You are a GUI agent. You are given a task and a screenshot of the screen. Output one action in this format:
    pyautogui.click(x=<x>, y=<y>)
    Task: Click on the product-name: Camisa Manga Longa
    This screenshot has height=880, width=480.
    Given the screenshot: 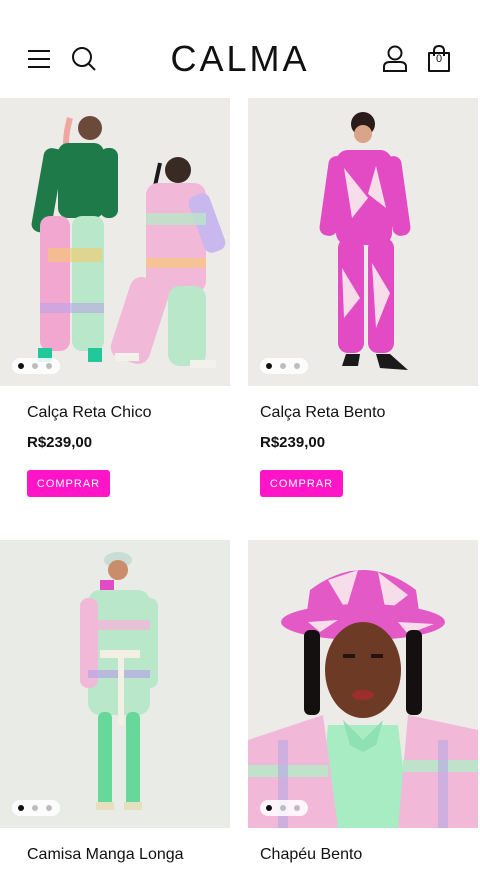 What is the action you would take?
    pyautogui.click(x=105, y=855)
    